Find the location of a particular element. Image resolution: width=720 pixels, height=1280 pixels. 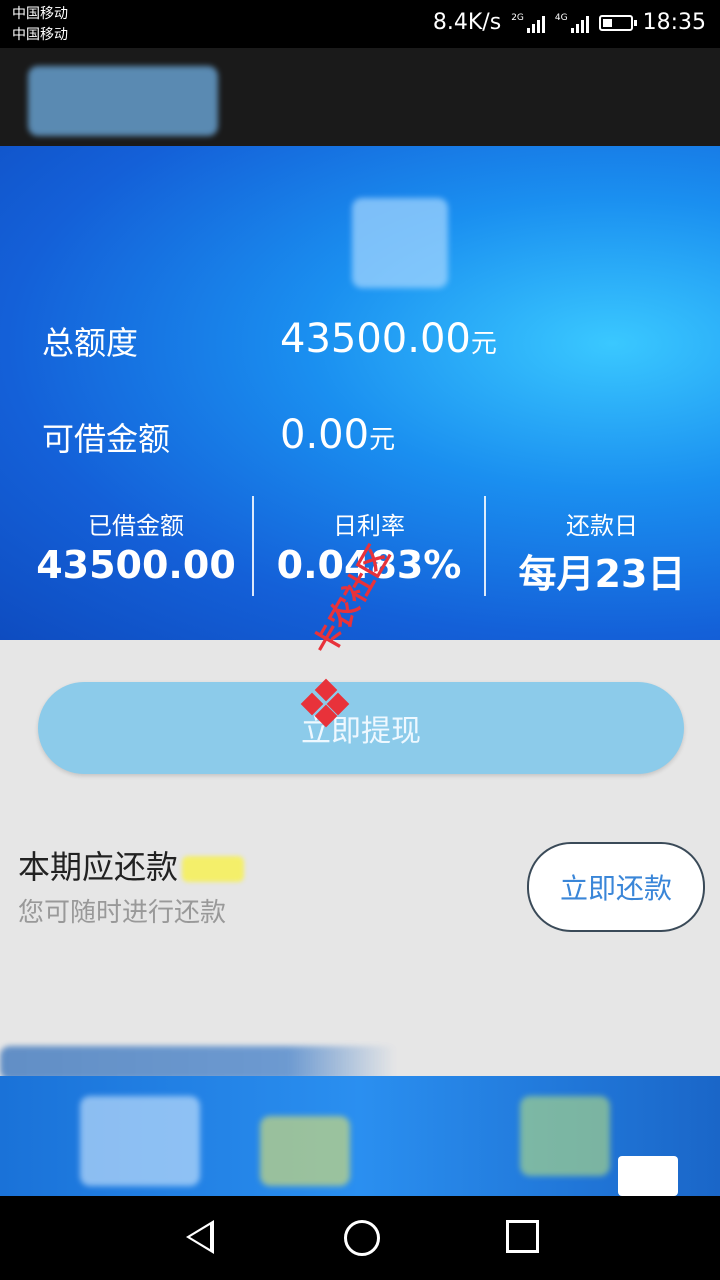

current-repayment-label: 本期应还款 is located at coordinates (98, 867).